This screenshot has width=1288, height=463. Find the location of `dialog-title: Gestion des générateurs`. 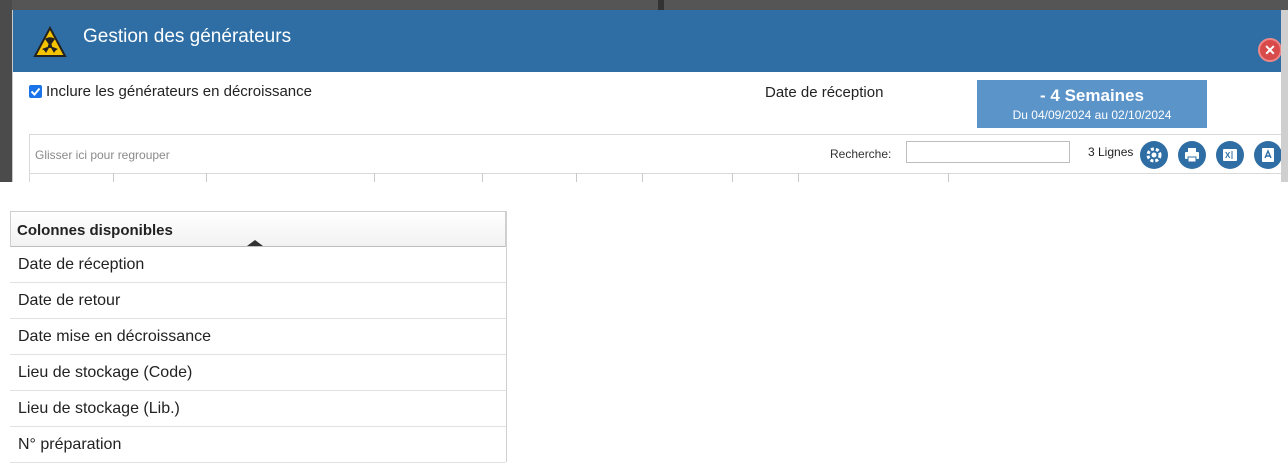

dialog-title: Gestion des générateurs is located at coordinates (187, 36).